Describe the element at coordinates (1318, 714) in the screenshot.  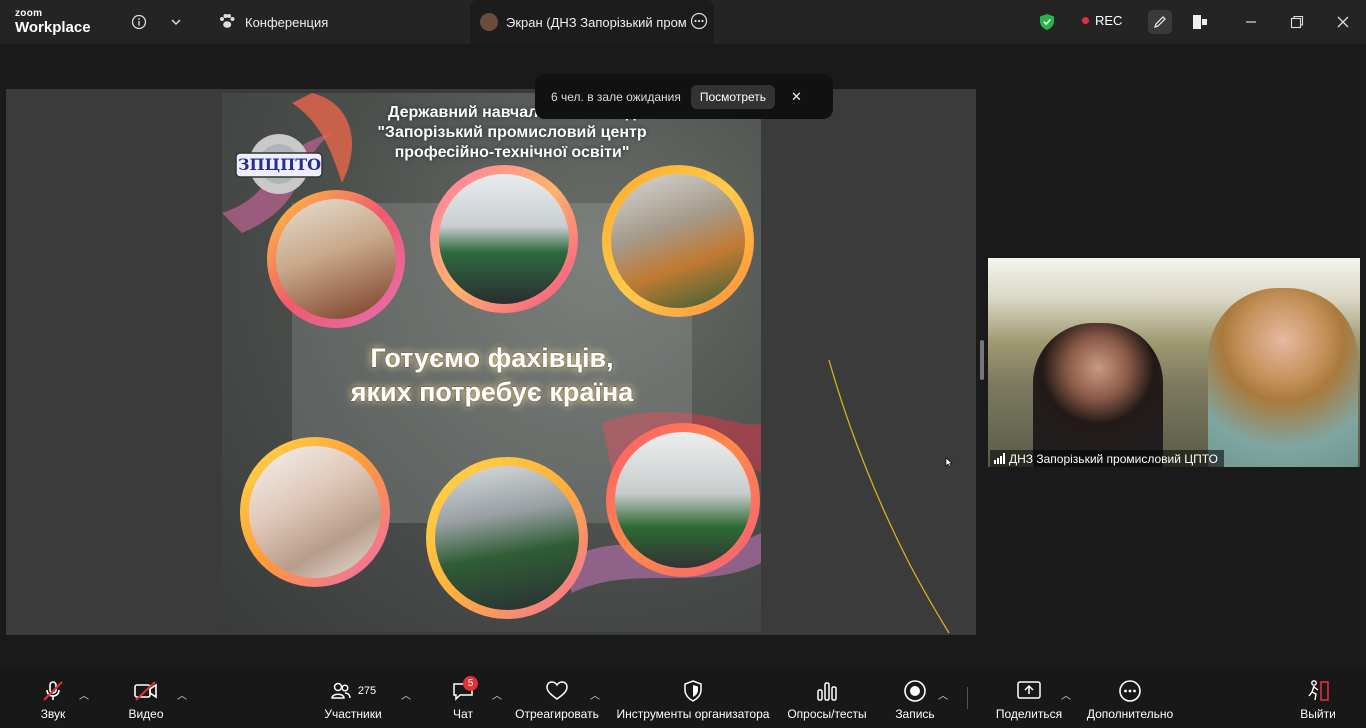
I see `leave-label: Выйти` at that location.